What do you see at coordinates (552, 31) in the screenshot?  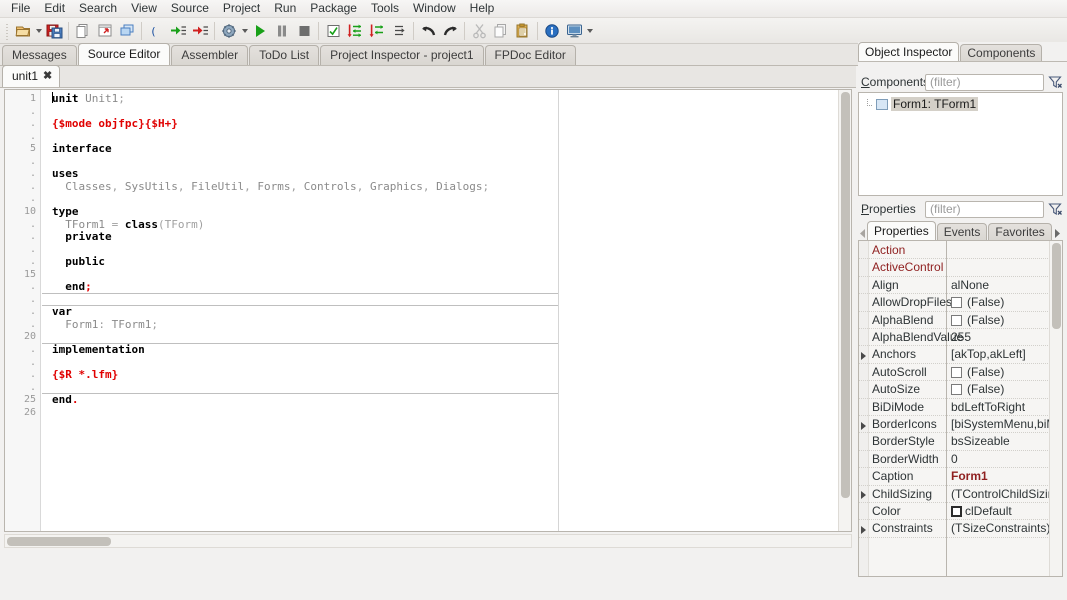 I see `info-icon` at bounding box center [552, 31].